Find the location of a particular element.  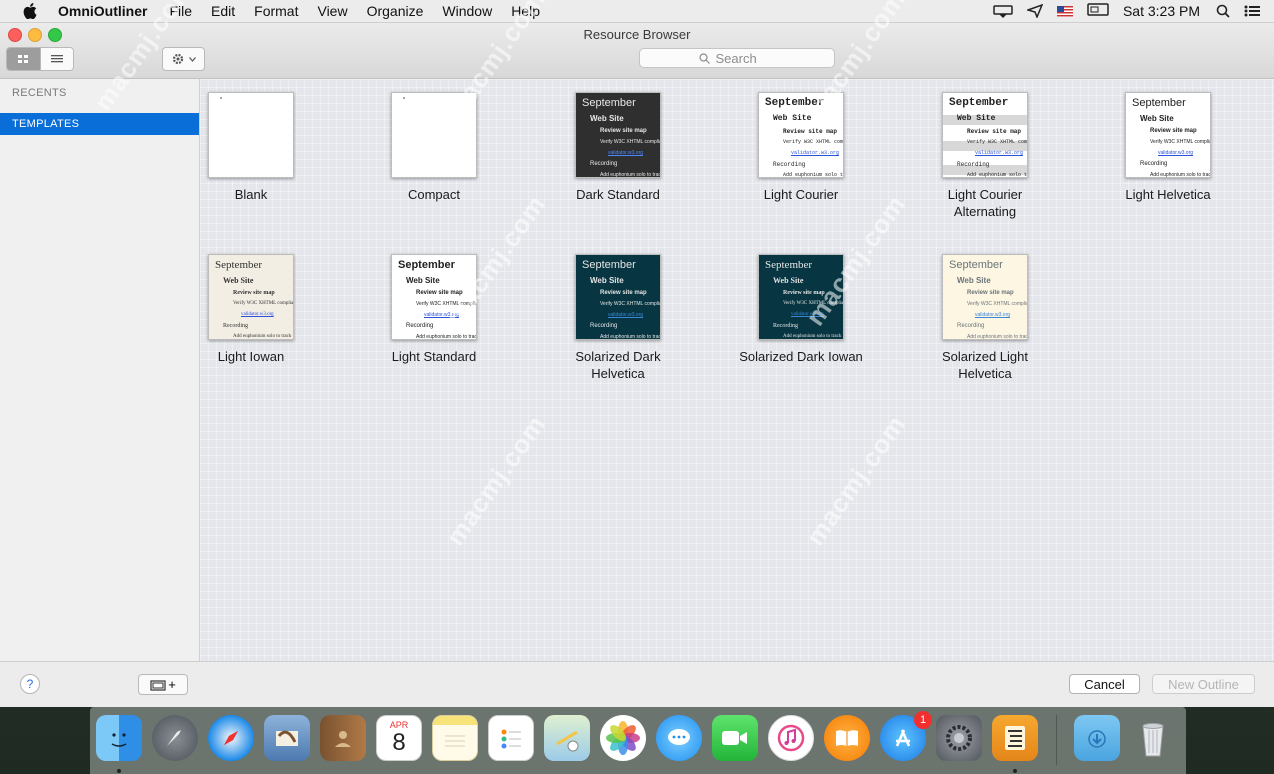

add-resource-button: + is located at coordinates (163, 684).